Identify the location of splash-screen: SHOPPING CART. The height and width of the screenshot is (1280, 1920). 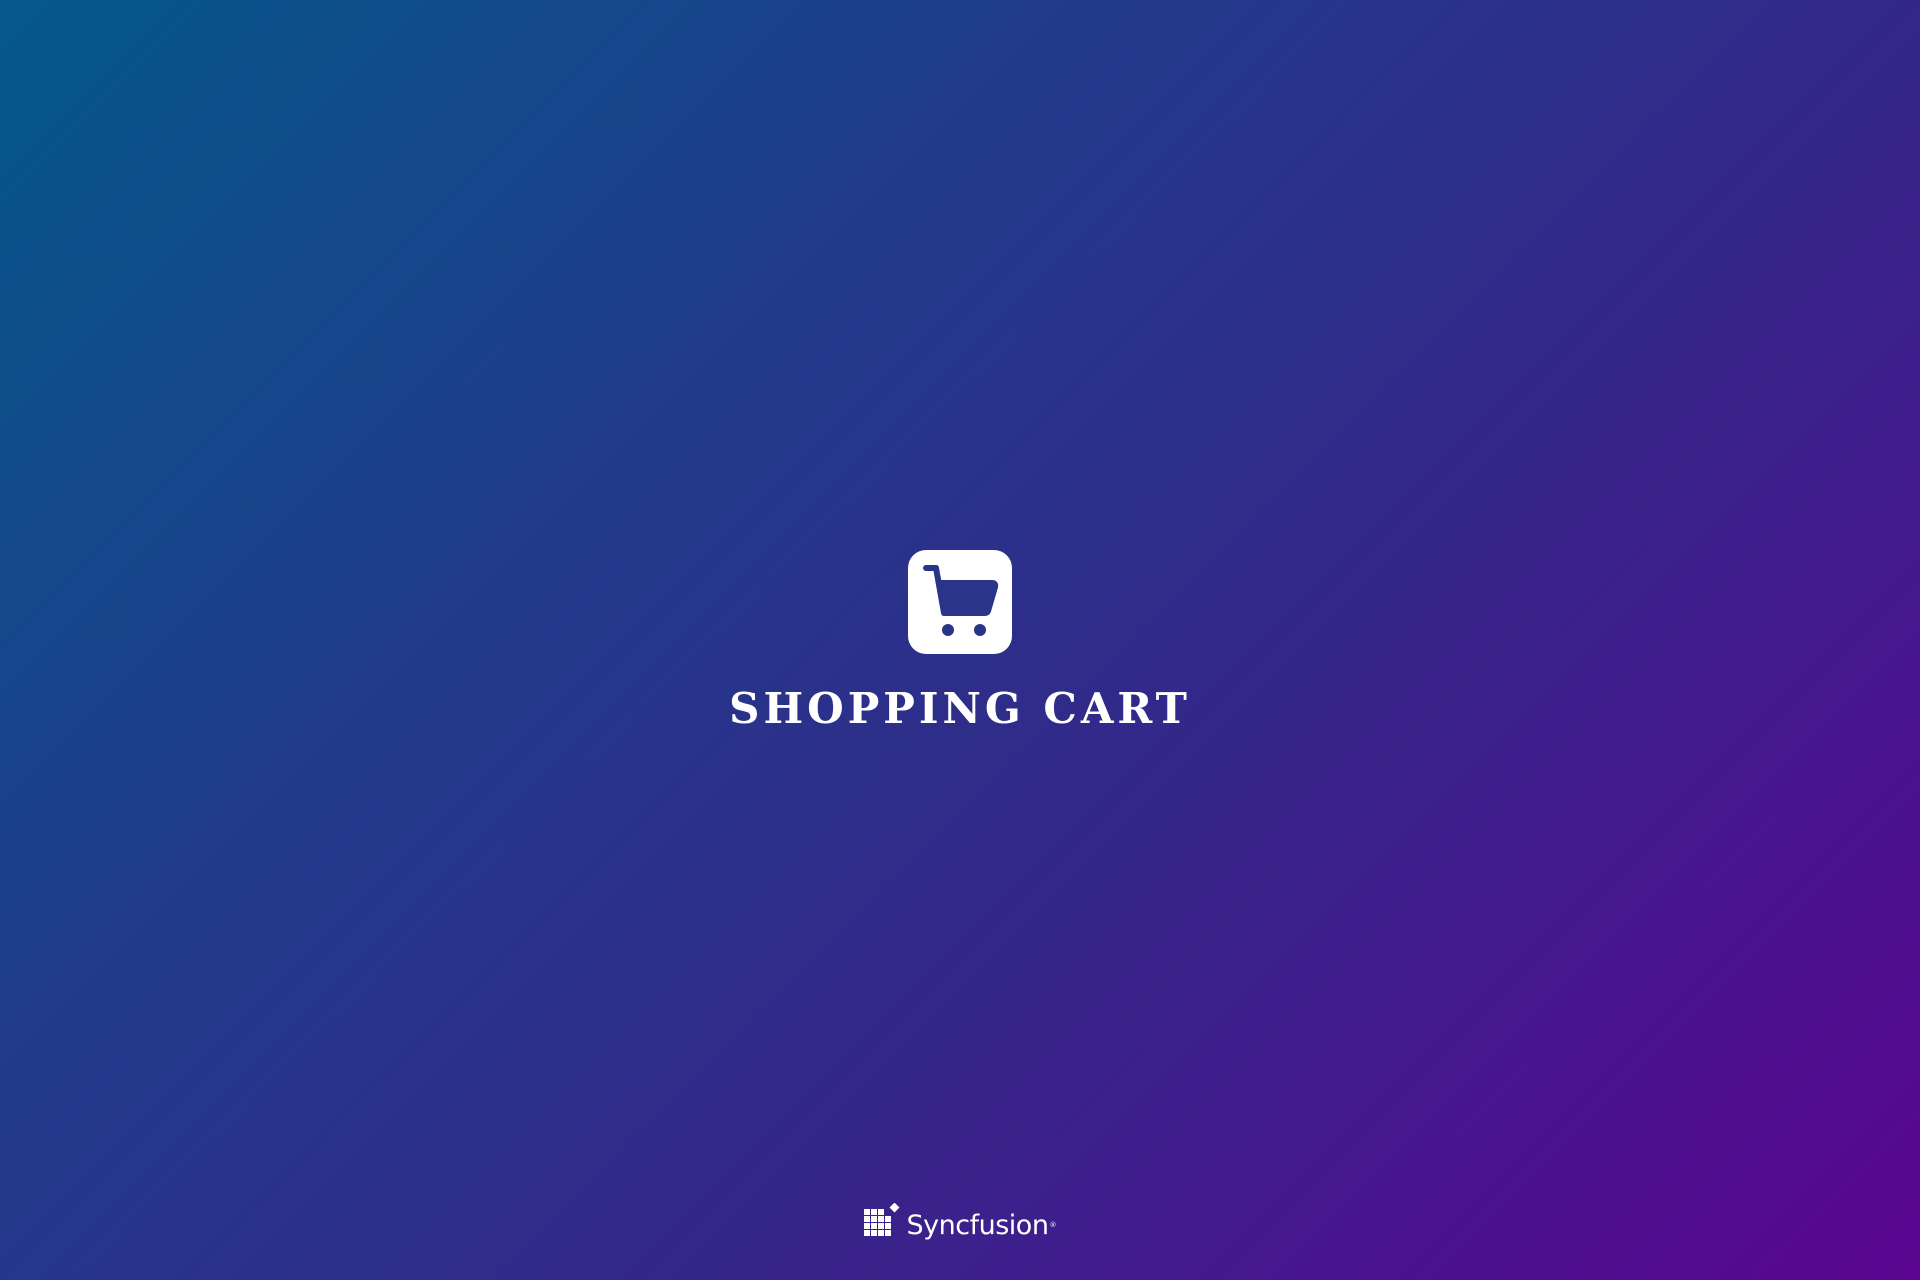
(960, 640).